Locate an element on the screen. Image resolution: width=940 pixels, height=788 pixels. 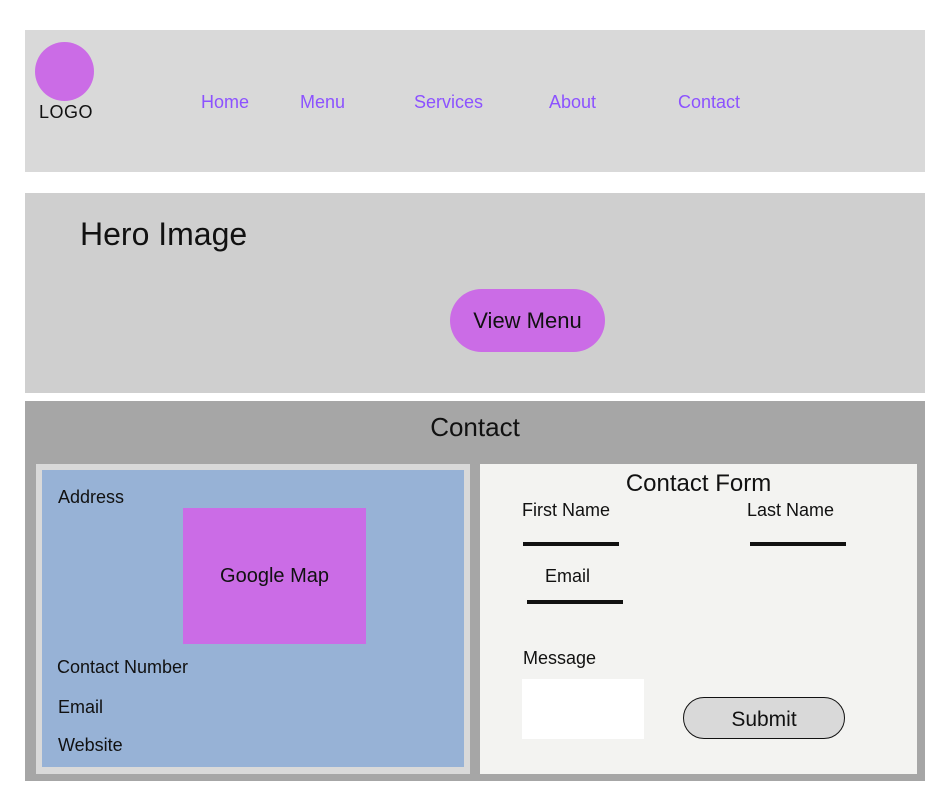
google-map-label: Google Map is located at coordinates (274, 575).